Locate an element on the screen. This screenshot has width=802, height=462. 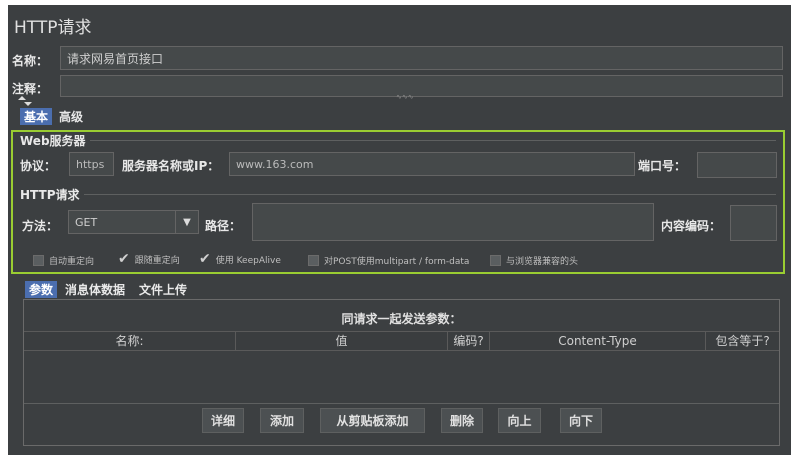
method-value: GET is located at coordinates (86, 222).